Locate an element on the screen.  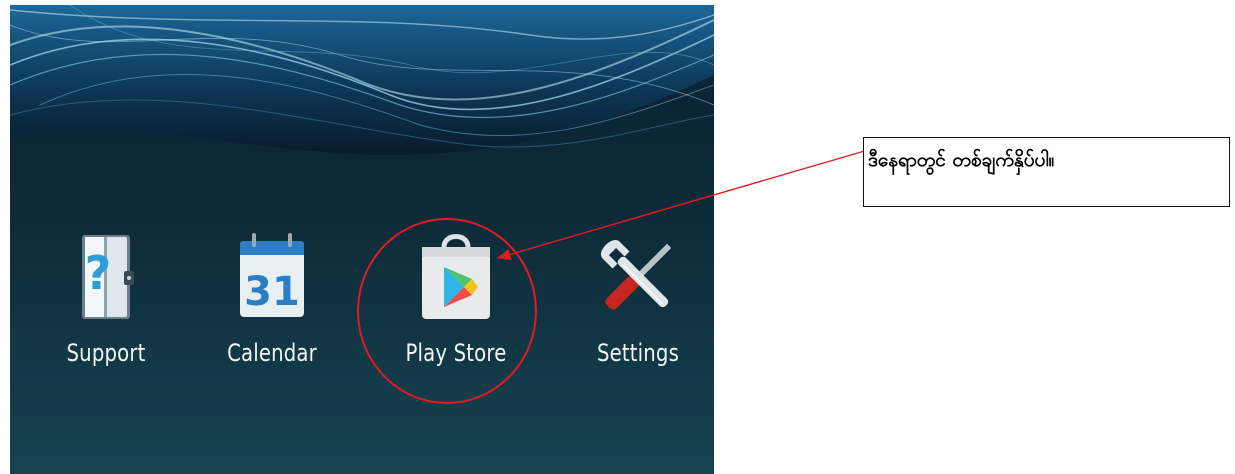
play-store-icon is located at coordinates (456, 276).